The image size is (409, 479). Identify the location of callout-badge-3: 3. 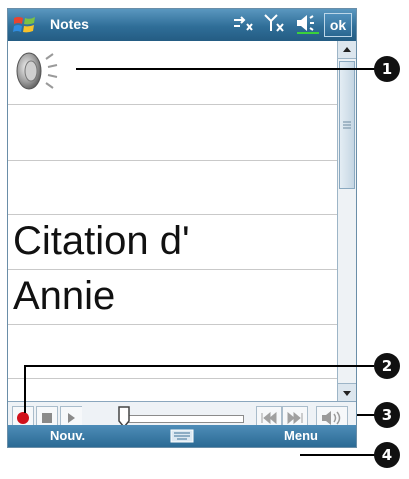
(387, 415).